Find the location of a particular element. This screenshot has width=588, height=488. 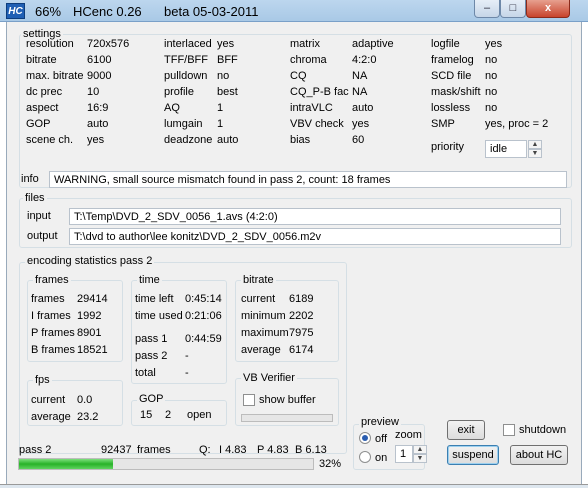

stat-label: frames is located at coordinates (48, 299).